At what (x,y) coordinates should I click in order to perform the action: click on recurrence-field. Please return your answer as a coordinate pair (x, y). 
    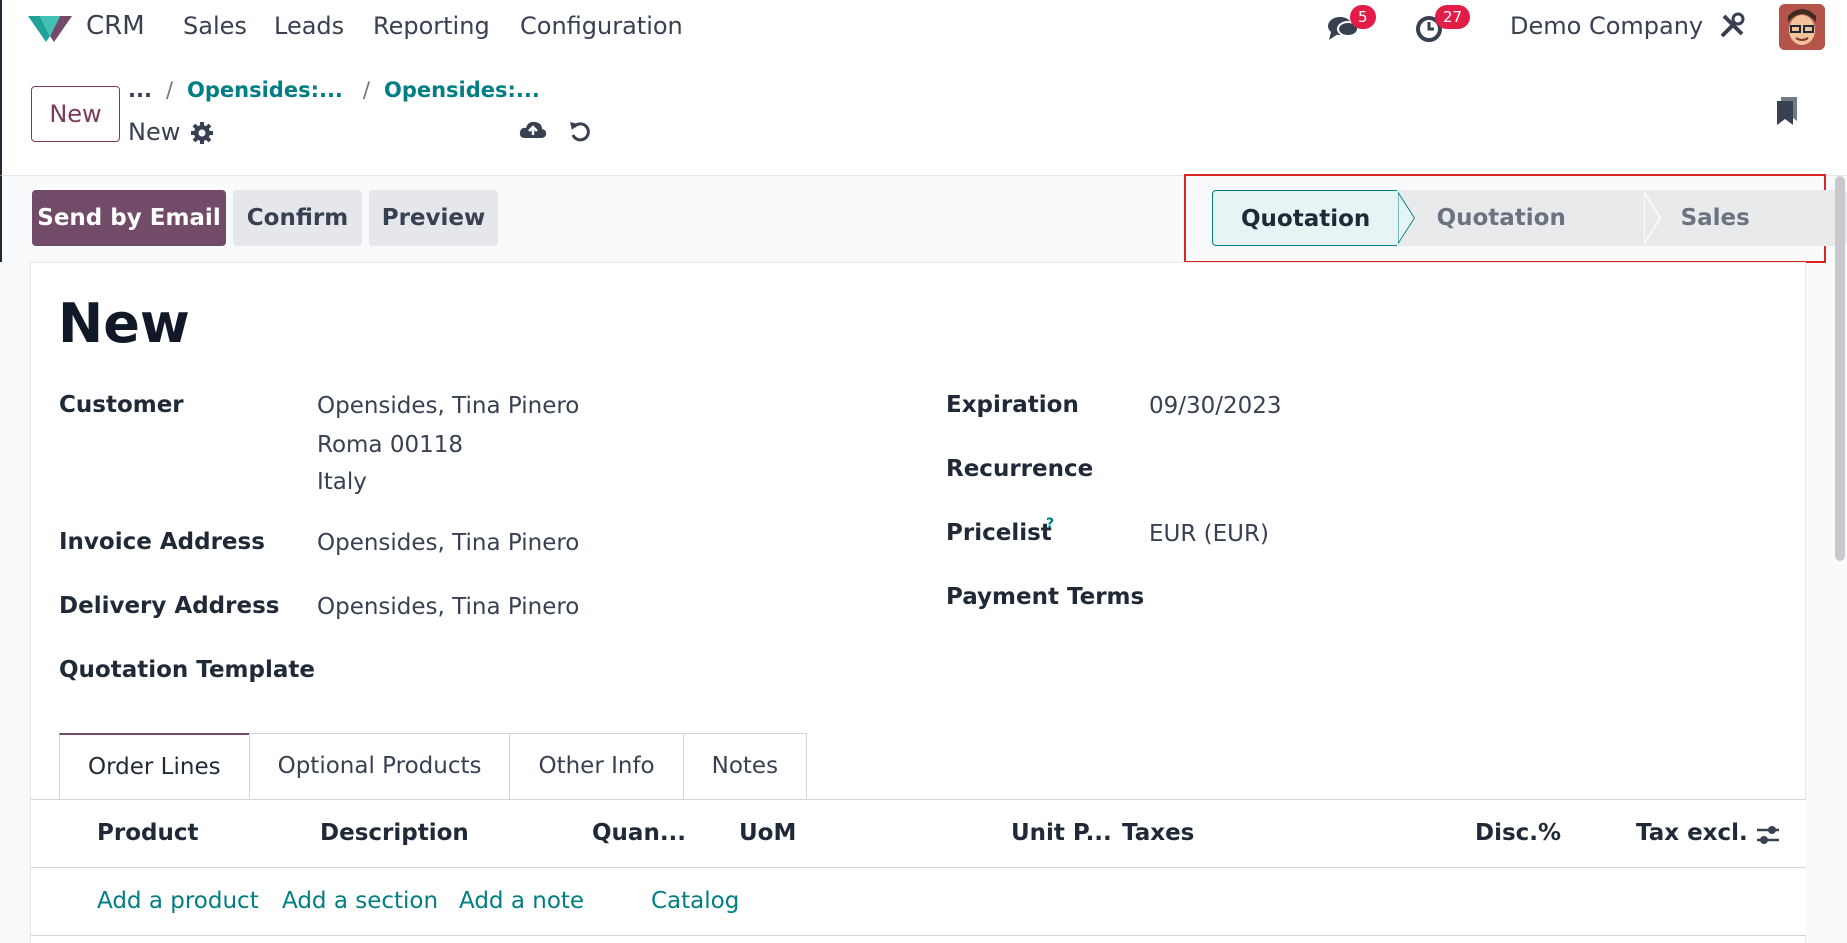
    Looking at the image, I should click on (1449, 471).